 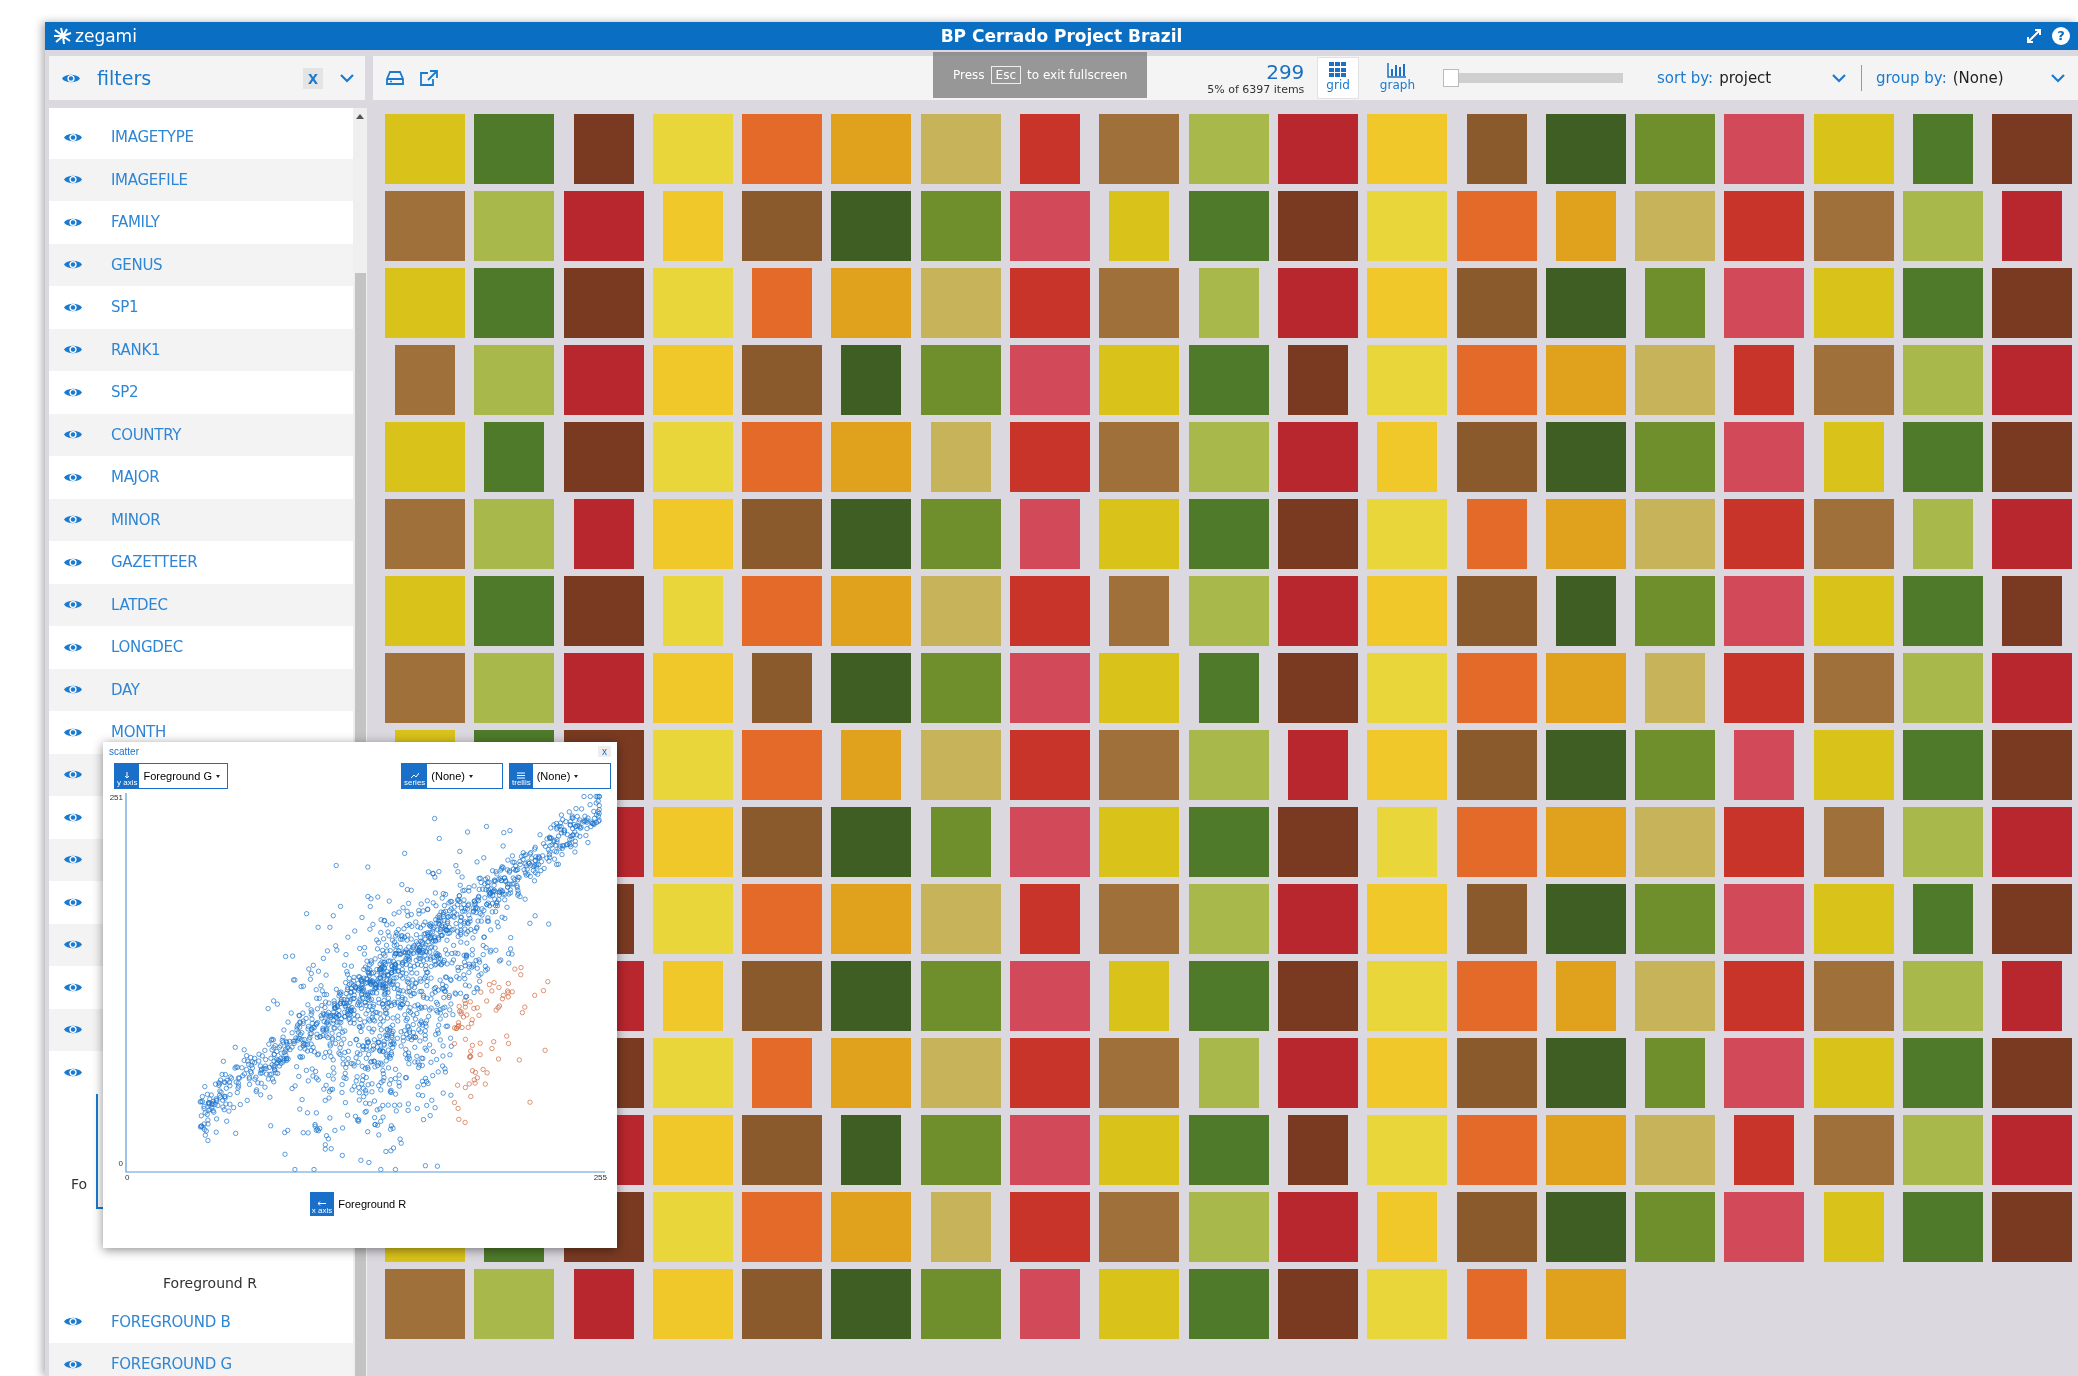 I want to click on hint-text: Press, so click(x=969, y=75).